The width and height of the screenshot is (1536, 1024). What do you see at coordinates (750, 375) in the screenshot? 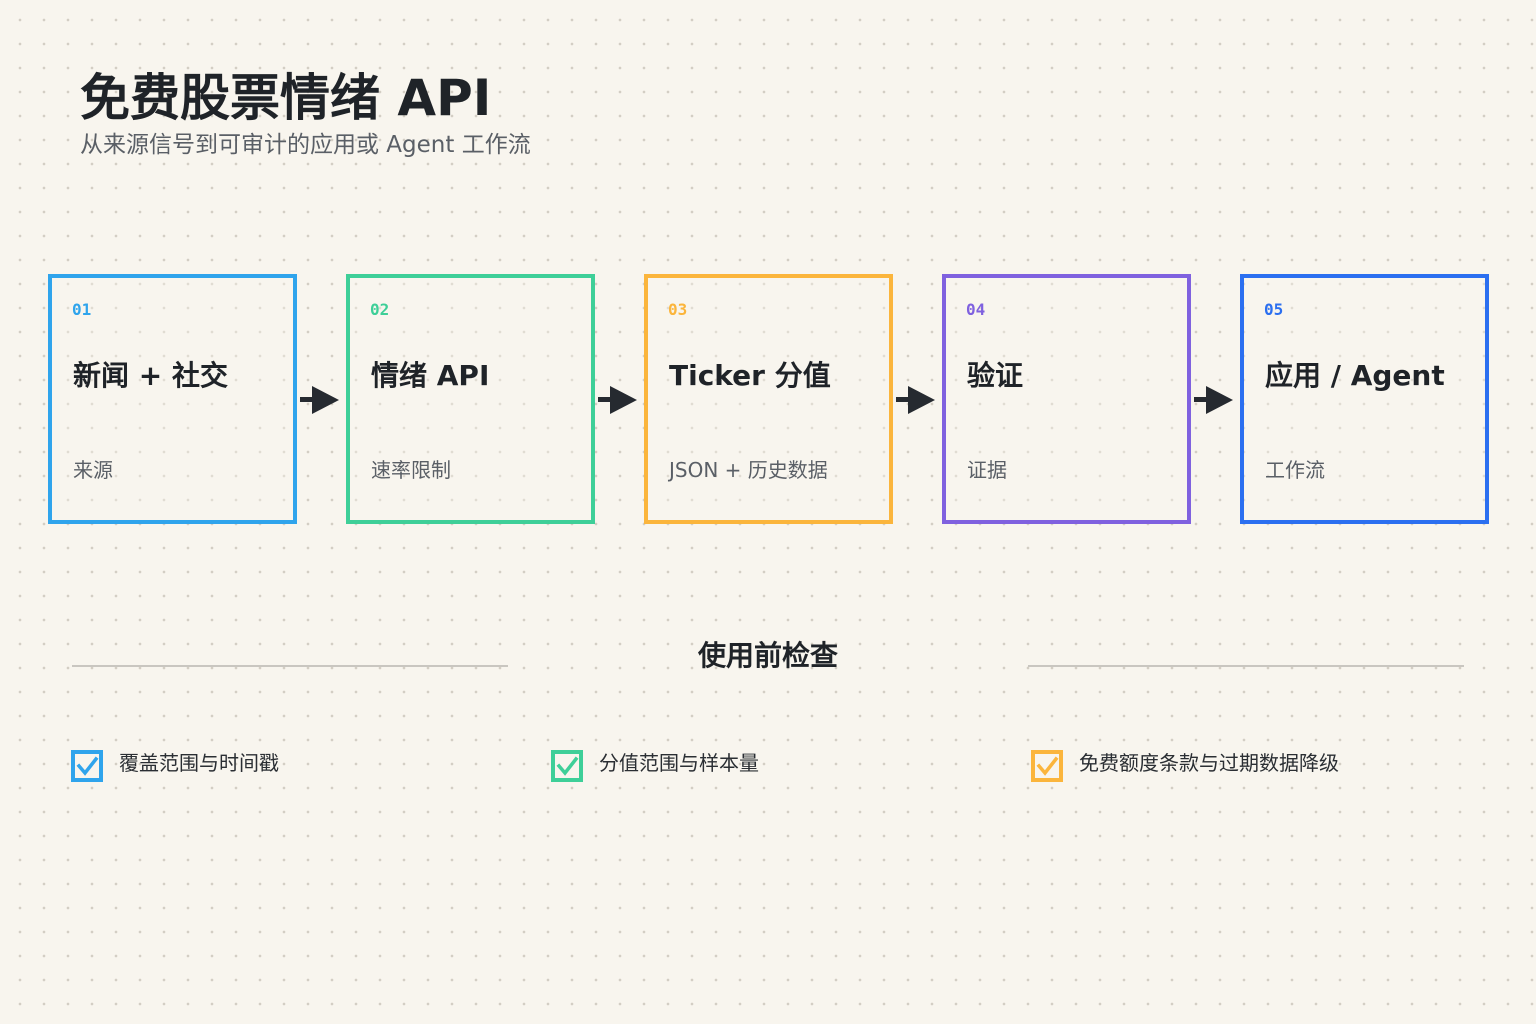
I see `step-title: Ticker 分值` at bounding box center [750, 375].